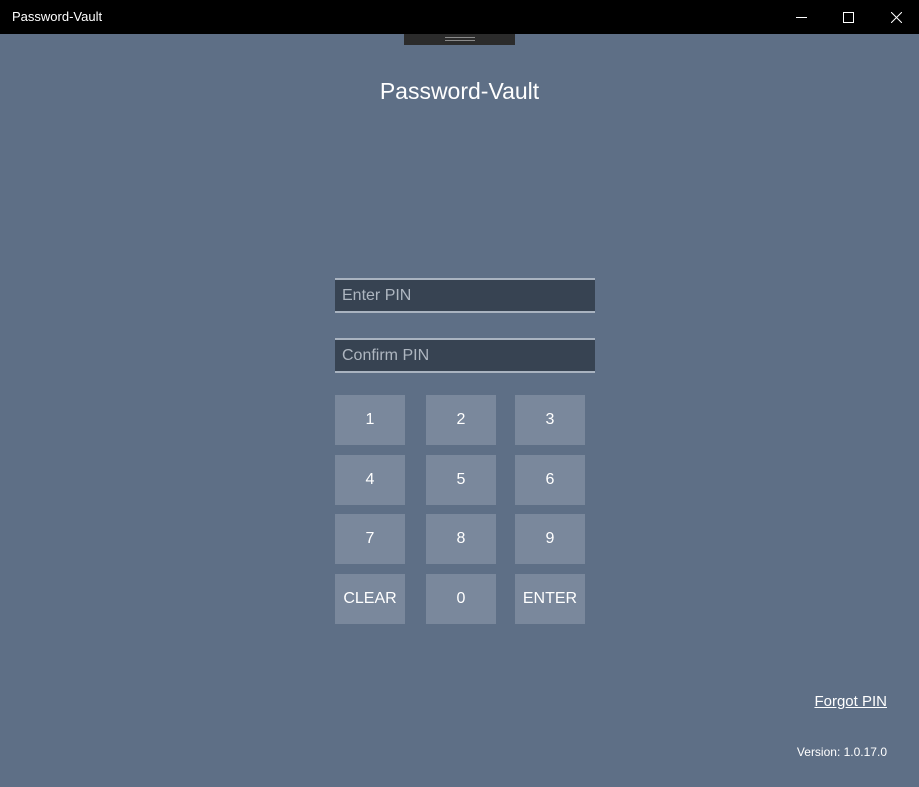 The image size is (919, 787). I want to click on title-bar: Password-Vault, so click(459, 17).